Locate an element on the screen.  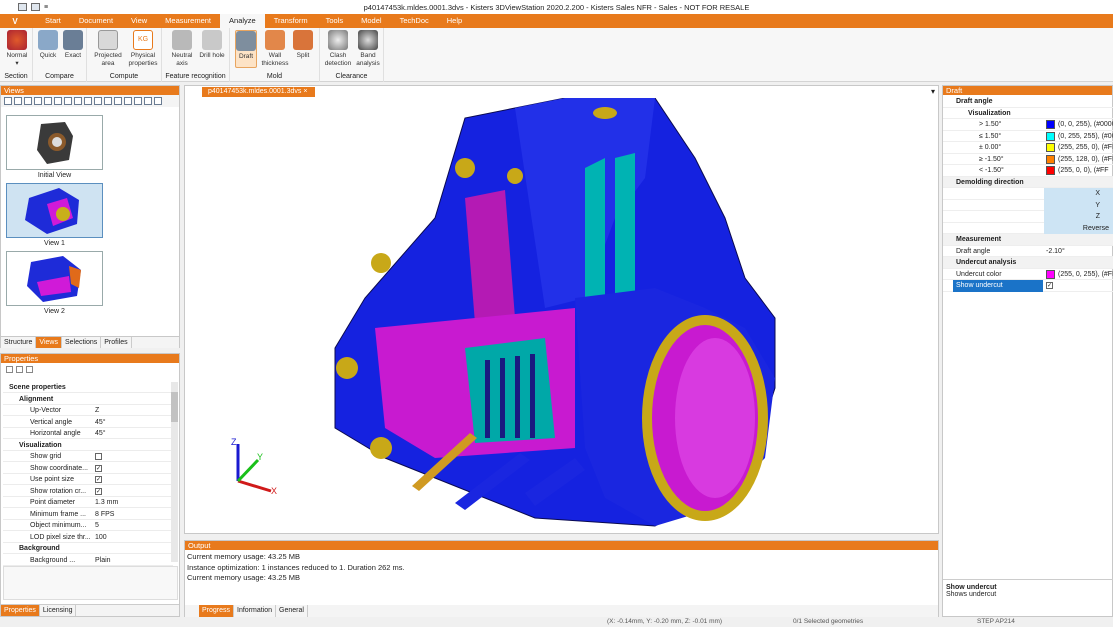
property-checkbox is located at coordinates (98, 456).